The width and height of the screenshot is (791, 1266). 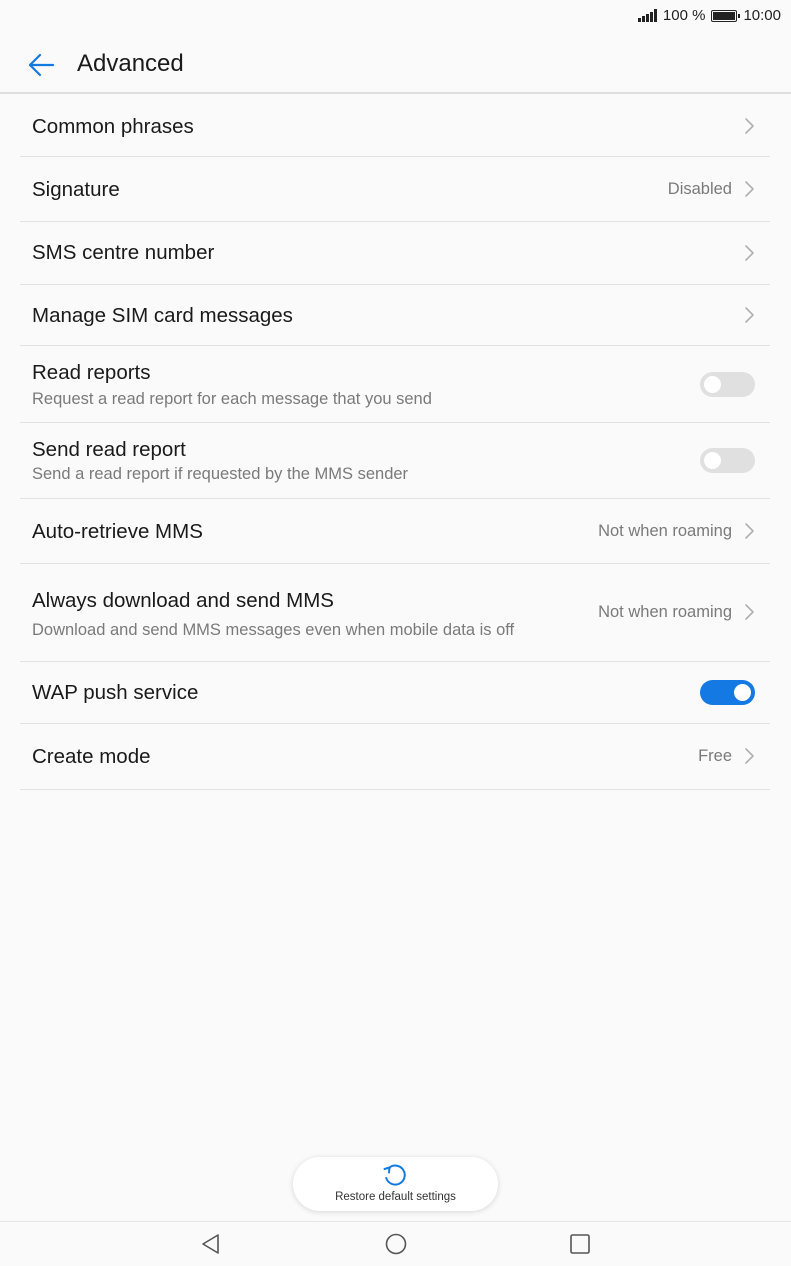 What do you see at coordinates (113, 126) in the screenshot?
I see `setting-label: Common phrases` at bounding box center [113, 126].